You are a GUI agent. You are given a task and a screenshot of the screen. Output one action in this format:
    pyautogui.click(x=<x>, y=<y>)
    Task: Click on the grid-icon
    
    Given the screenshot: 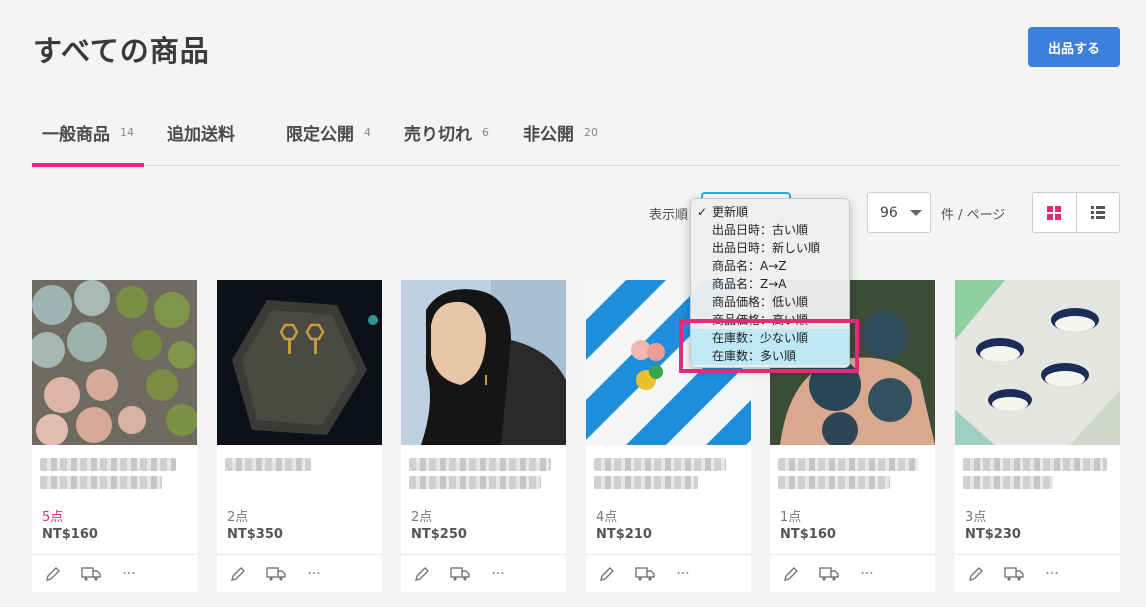 What is the action you would take?
    pyautogui.click(x=1054, y=212)
    